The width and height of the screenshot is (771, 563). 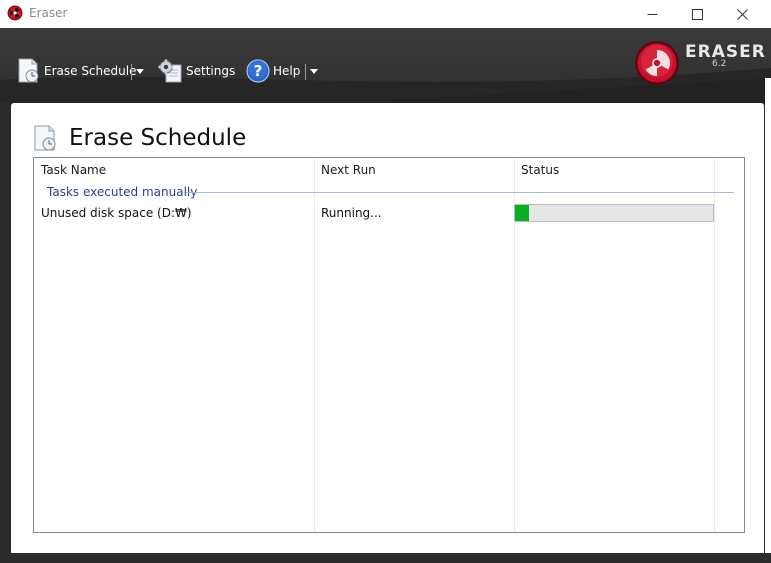 What do you see at coordinates (122, 192) in the screenshot?
I see `group-header: Tasks executed manually` at bounding box center [122, 192].